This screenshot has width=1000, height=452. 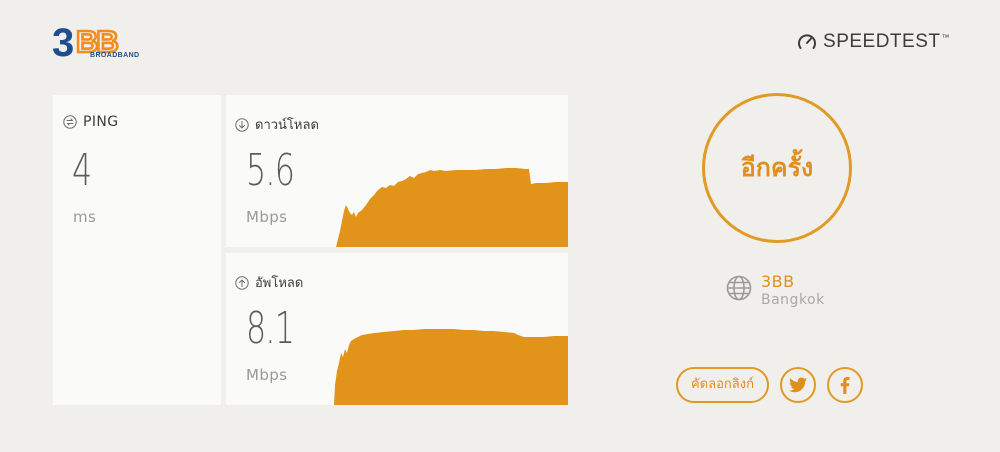 I want to click on share-row: คัดลอกลิงก์, so click(x=769, y=385).